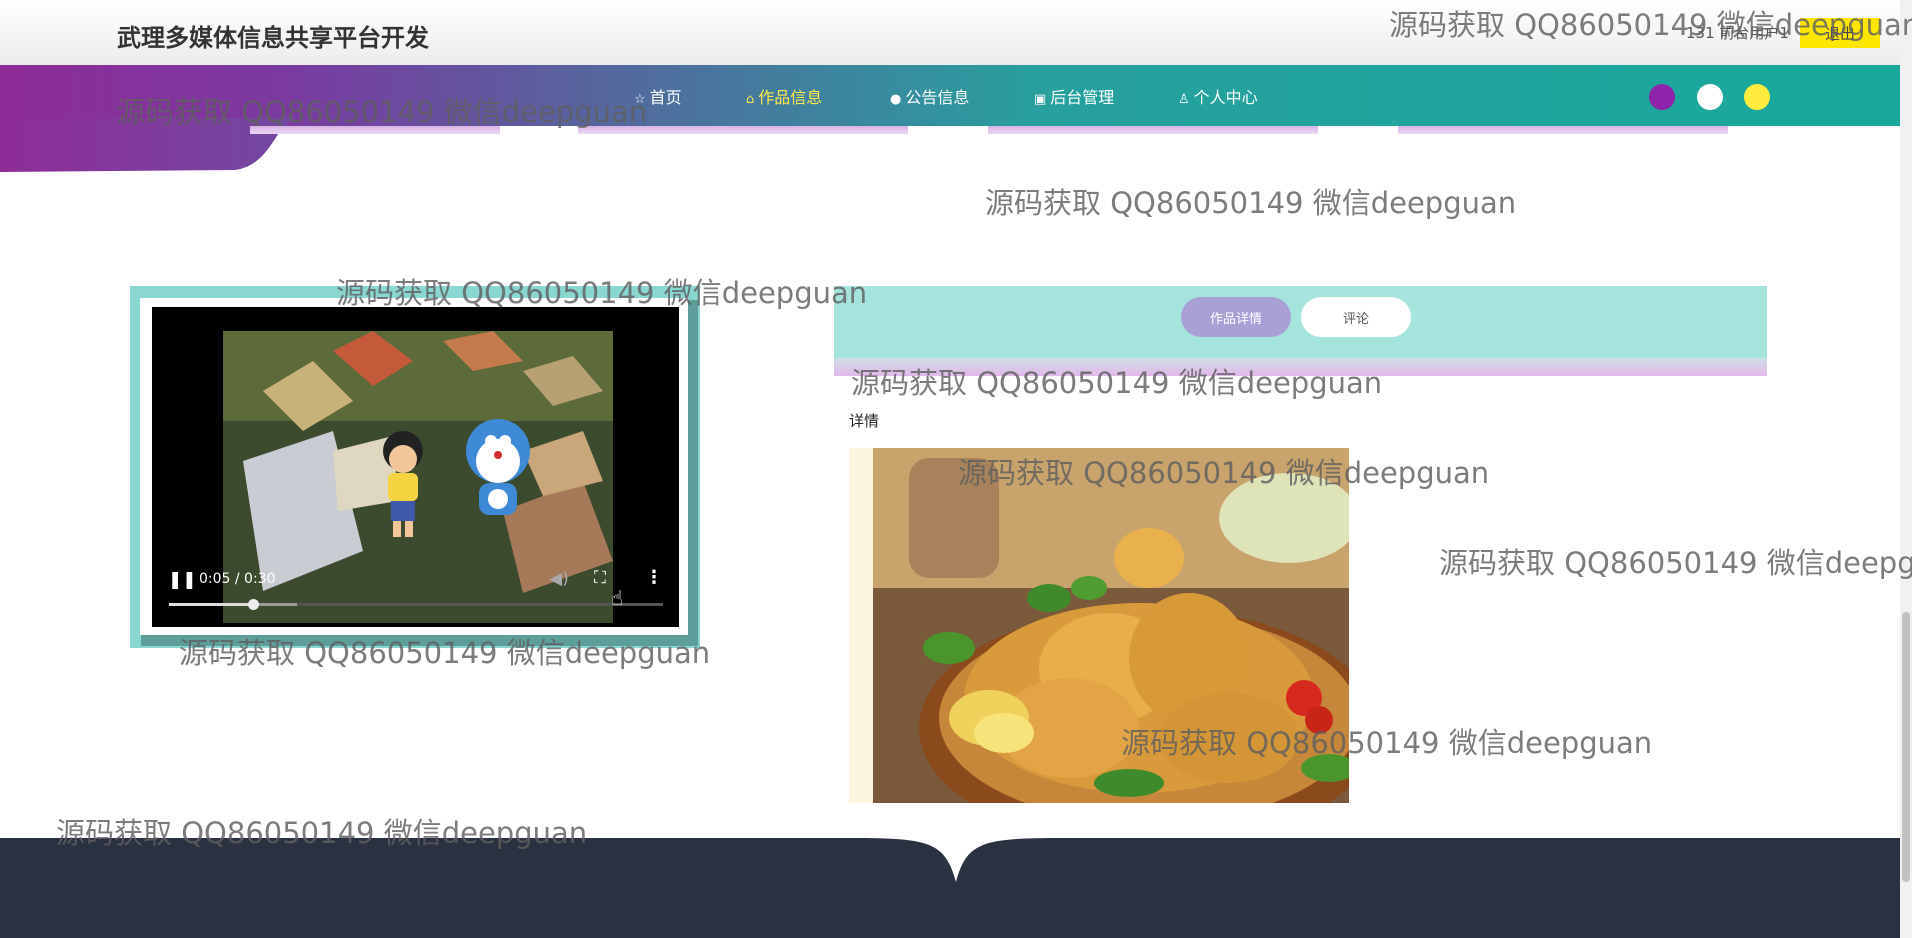  What do you see at coordinates (273, 38) in the screenshot?
I see `site-title: 武理多媒体信息共享平台开发` at bounding box center [273, 38].